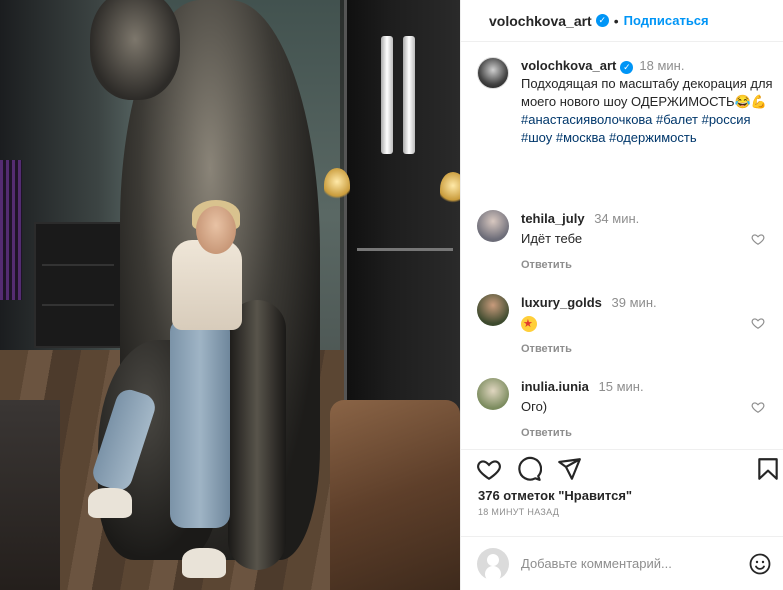 The height and width of the screenshot is (590, 783). What do you see at coordinates (200, 423) in the screenshot?
I see `photo-person-legs` at bounding box center [200, 423].